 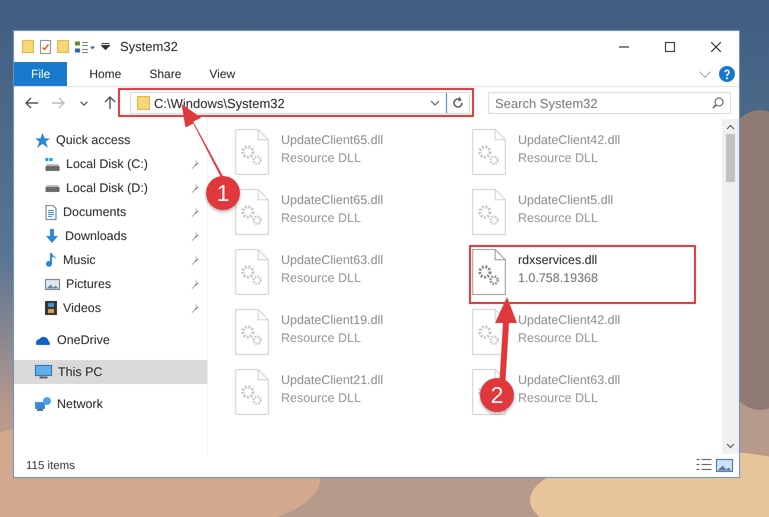 I want to click on maximize-icon, so click(x=670, y=47).